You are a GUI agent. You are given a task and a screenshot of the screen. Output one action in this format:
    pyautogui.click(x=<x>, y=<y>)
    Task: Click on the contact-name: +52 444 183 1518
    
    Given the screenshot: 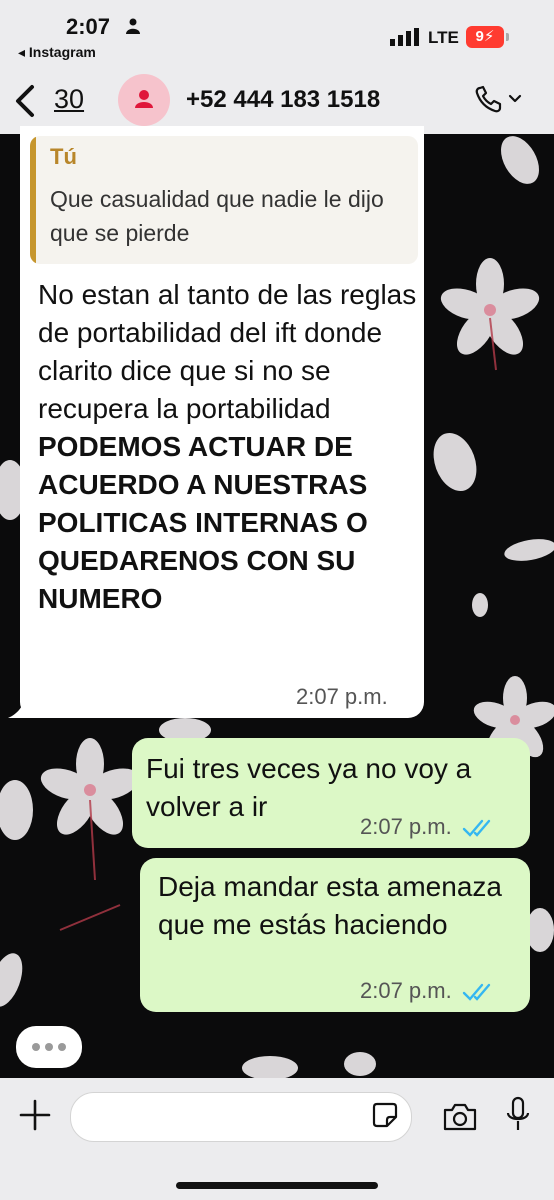 What is the action you would take?
    pyautogui.click(x=283, y=100)
    